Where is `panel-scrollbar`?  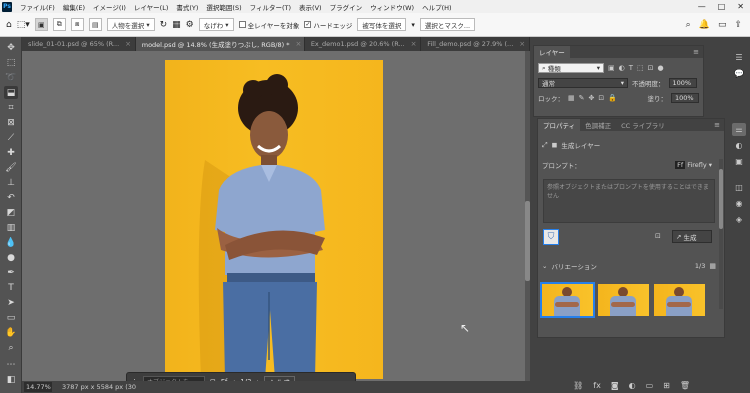
panel-scrollbar is located at coordinates (721, 234).